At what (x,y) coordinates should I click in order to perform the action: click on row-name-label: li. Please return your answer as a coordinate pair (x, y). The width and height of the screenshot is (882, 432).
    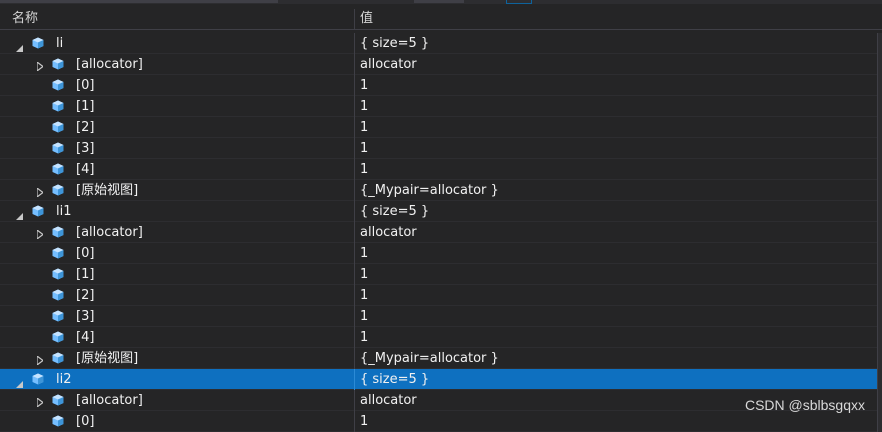
    Looking at the image, I should click on (60, 43).